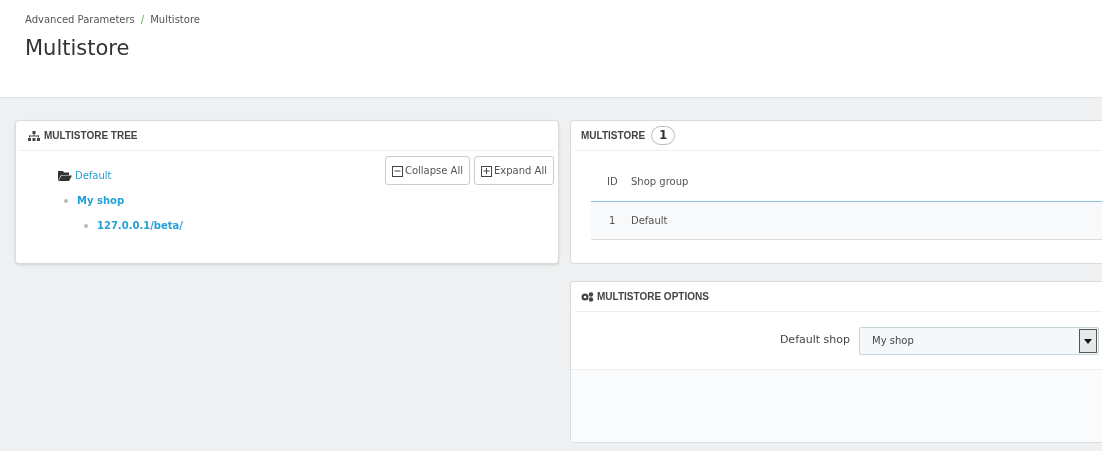  Describe the element at coordinates (80, 19) in the screenshot. I see `breadcrumb-item: Advanced Parameters` at that location.